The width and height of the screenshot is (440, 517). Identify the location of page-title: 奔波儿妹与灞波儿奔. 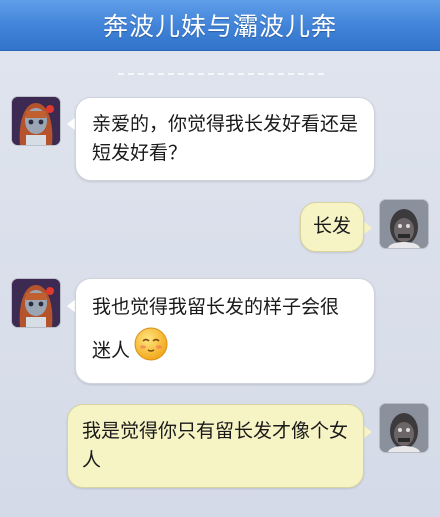
(219, 26).